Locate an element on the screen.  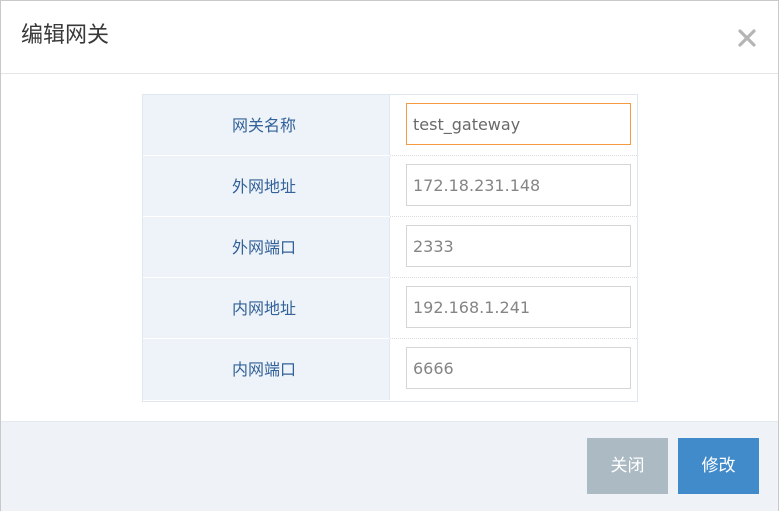
label-cell: 内网端口 is located at coordinates (266, 369).